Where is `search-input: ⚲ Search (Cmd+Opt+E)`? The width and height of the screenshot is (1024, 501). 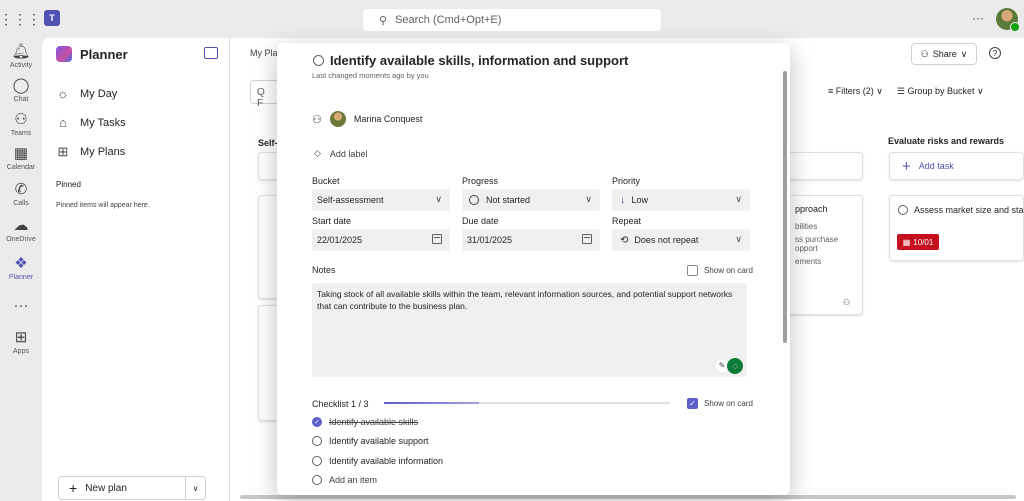 search-input: ⚲ Search (Cmd+Opt+E) is located at coordinates (512, 20).